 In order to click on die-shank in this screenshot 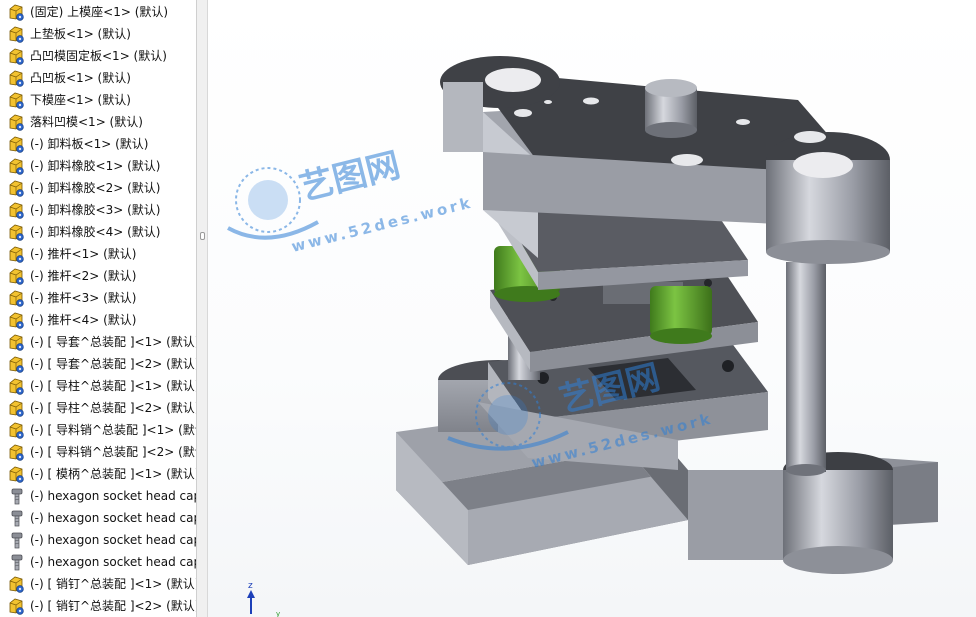, I will do `click(671, 108)`.